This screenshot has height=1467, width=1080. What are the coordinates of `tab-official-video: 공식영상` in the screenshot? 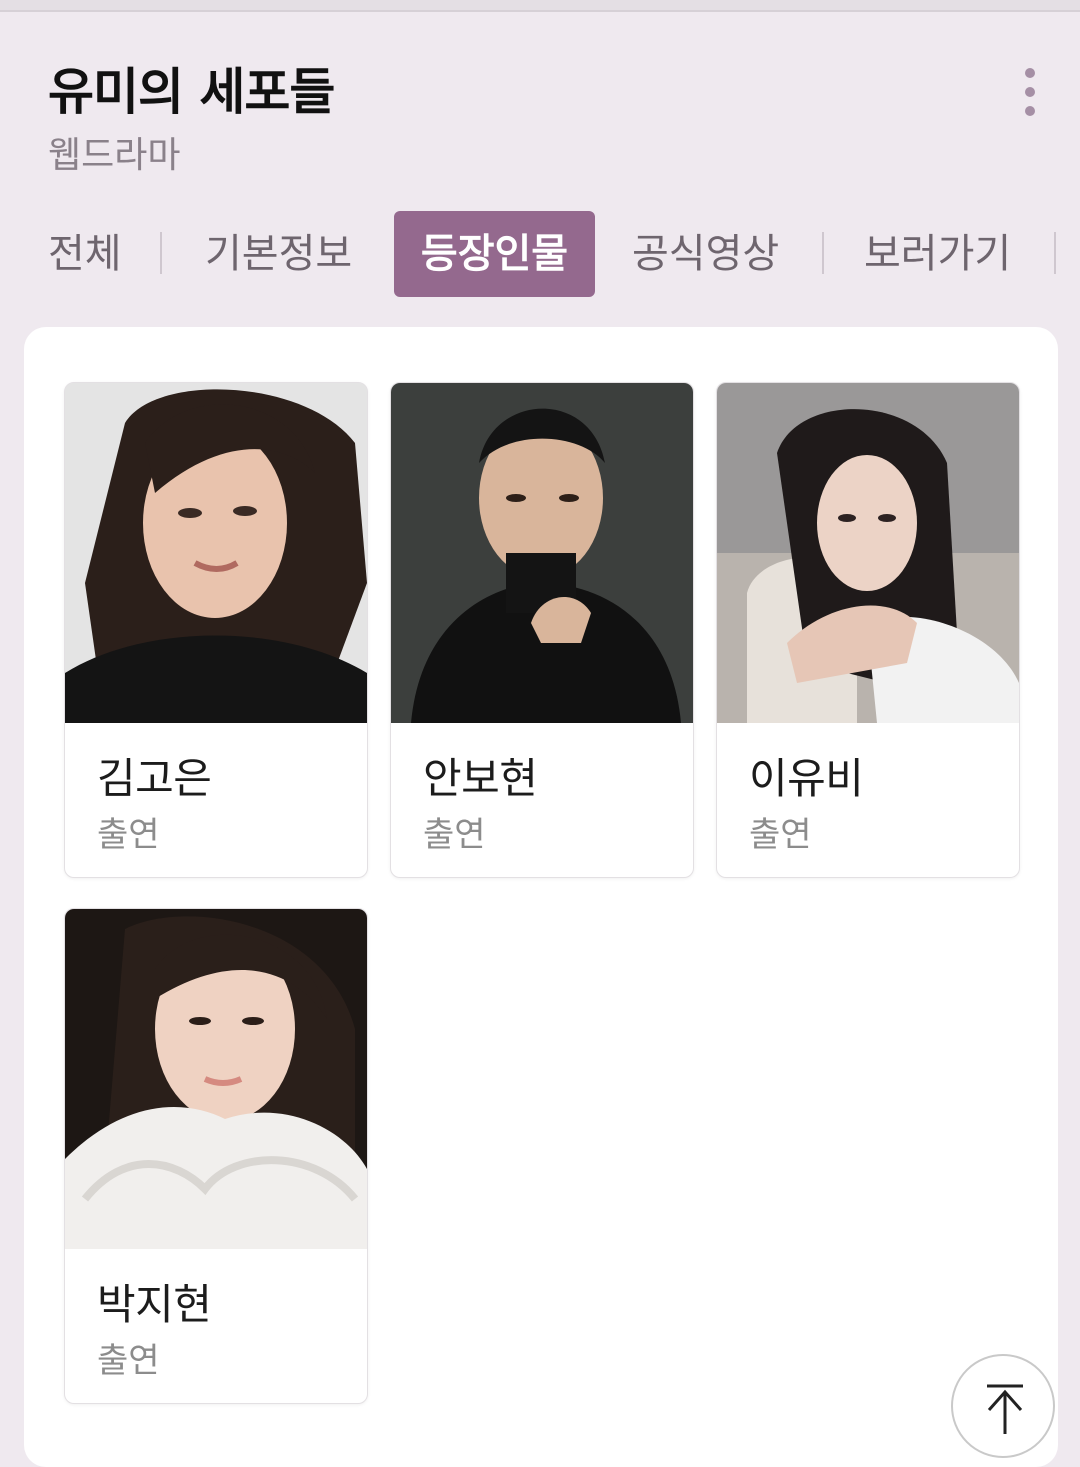 It's located at (705, 254).